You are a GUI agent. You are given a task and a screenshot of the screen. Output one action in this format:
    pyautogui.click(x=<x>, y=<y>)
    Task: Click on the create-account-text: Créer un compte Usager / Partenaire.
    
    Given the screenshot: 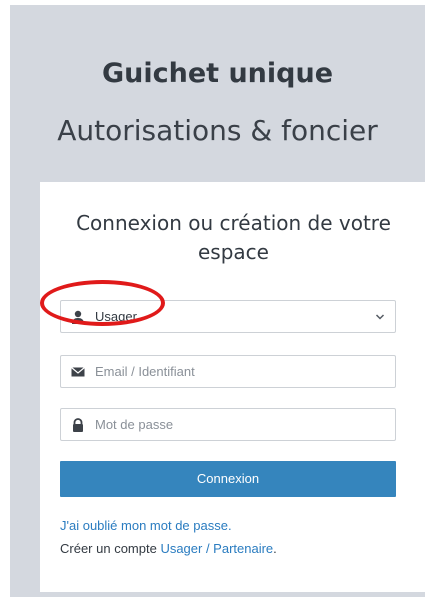 What is the action you would take?
    pyautogui.click(x=168, y=549)
    